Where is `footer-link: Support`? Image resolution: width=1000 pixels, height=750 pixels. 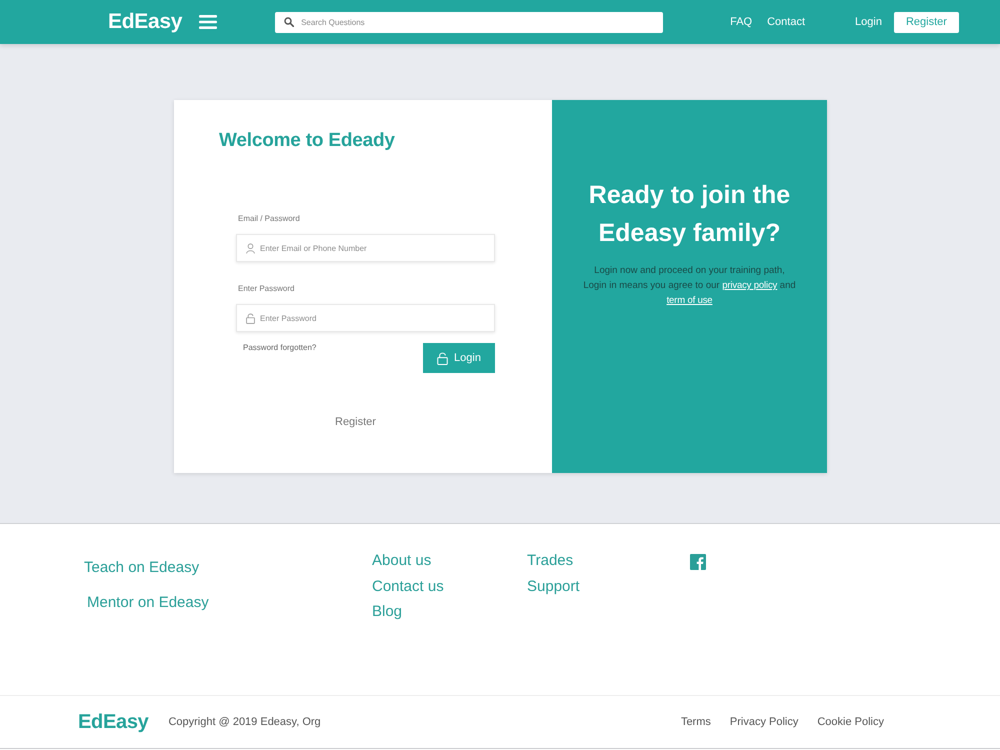
footer-link: Support is located at coordinates (553, 586).